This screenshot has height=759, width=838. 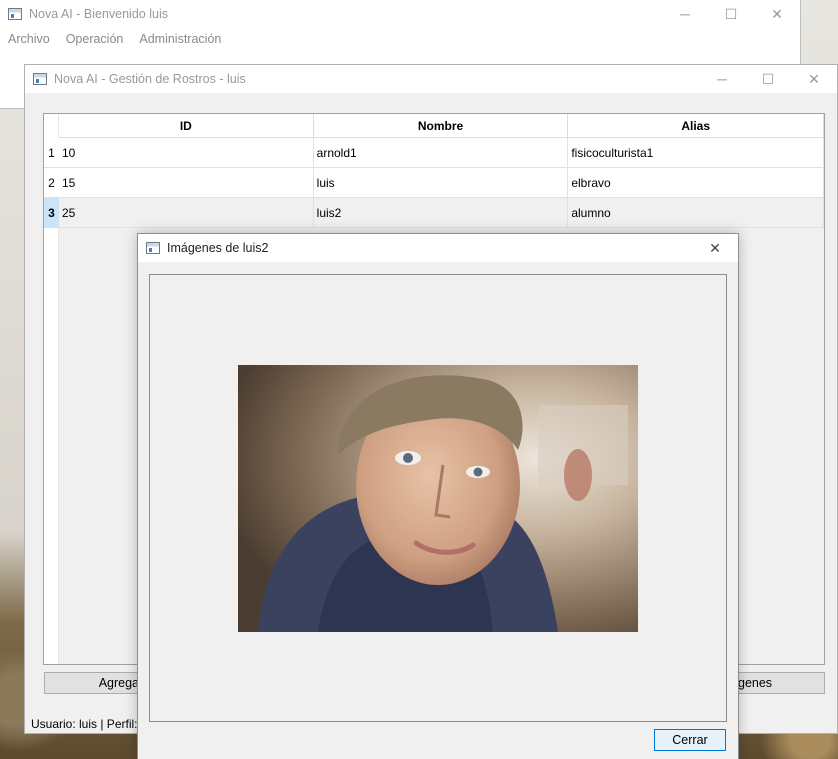 What do you see at coordinates (186, 212) in the screenshot?
I see `cell-id: 25` at bounding box center [186, 212].